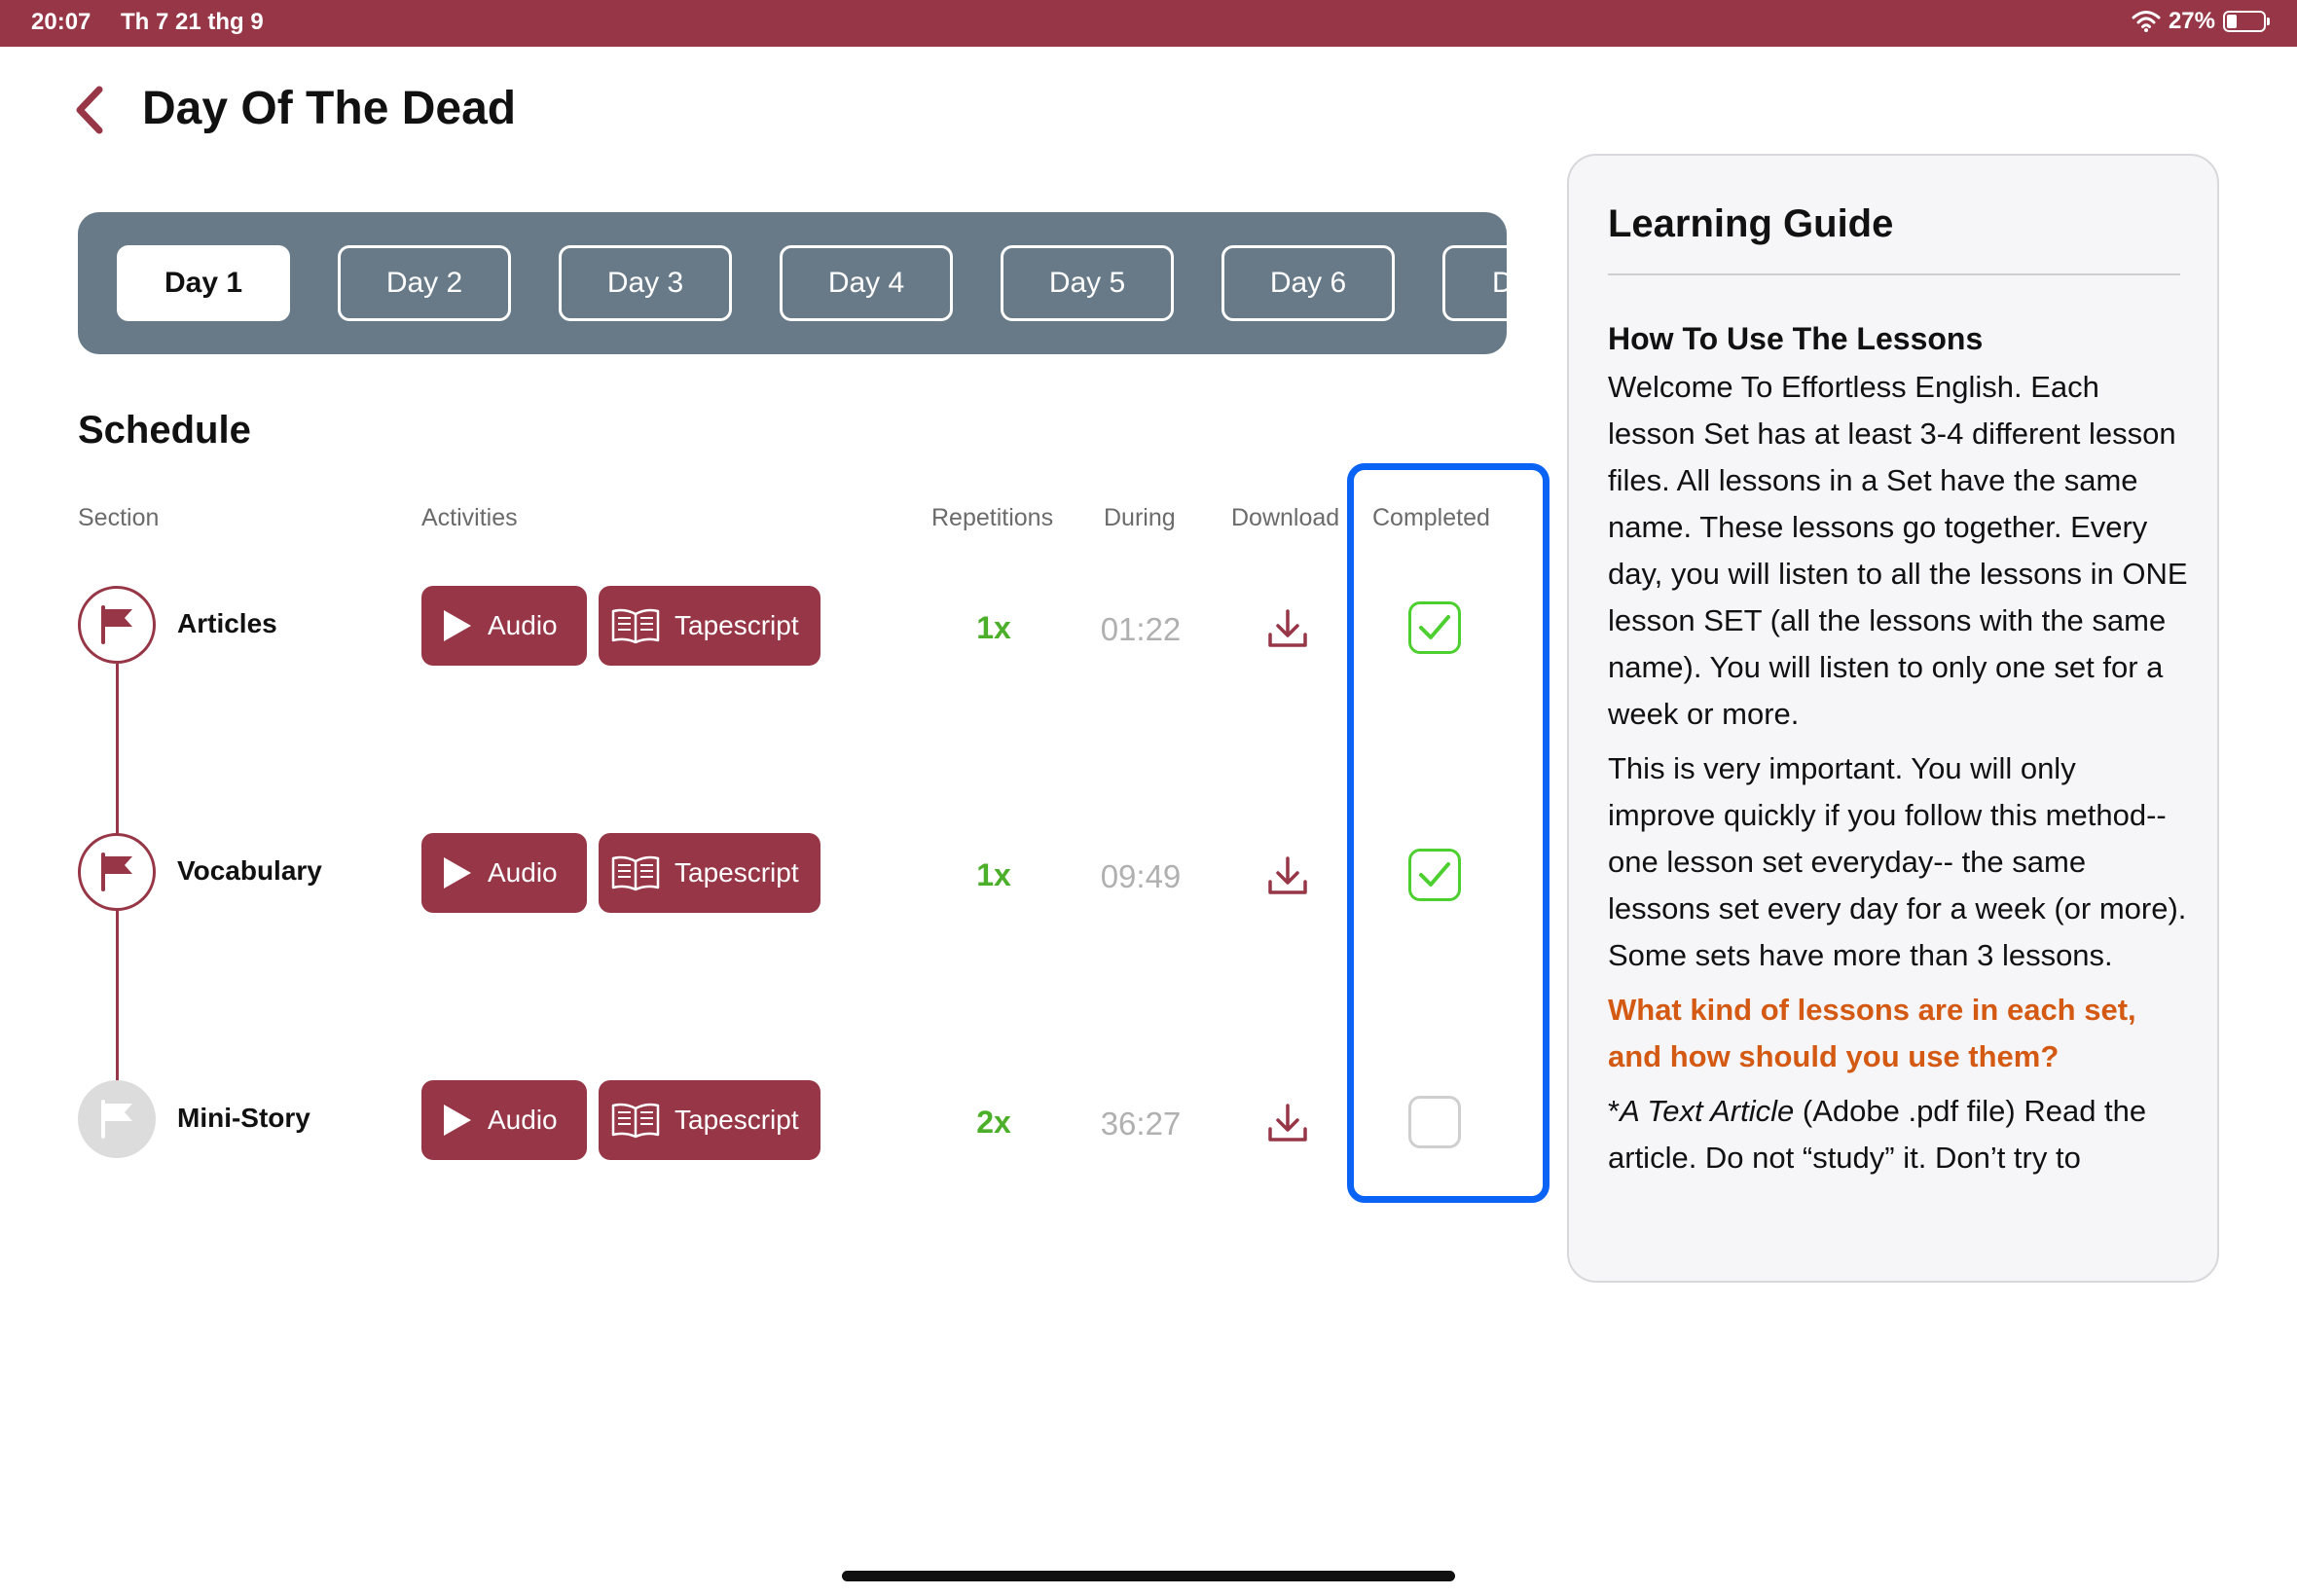 This screenshot has width=2297, height=1596. I want to click on back-button, so click(92, 110).